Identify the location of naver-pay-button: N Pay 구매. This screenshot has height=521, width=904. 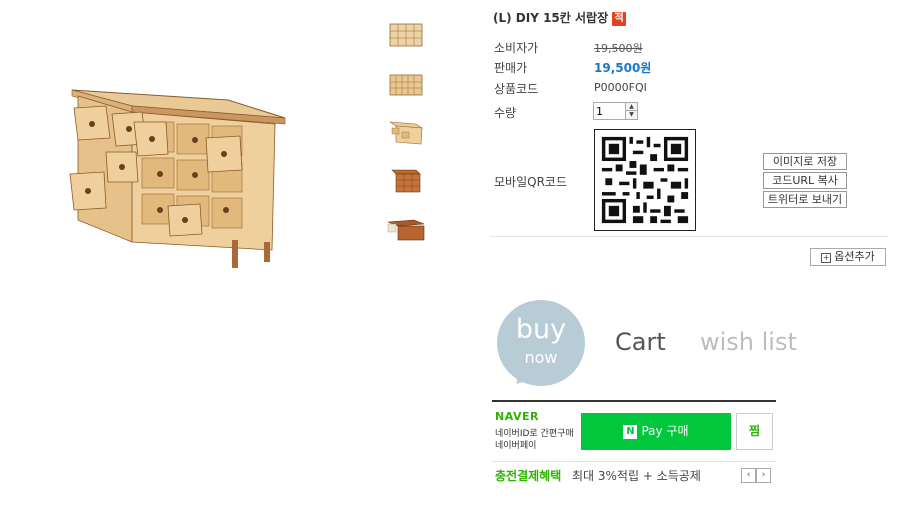
(656, 431).